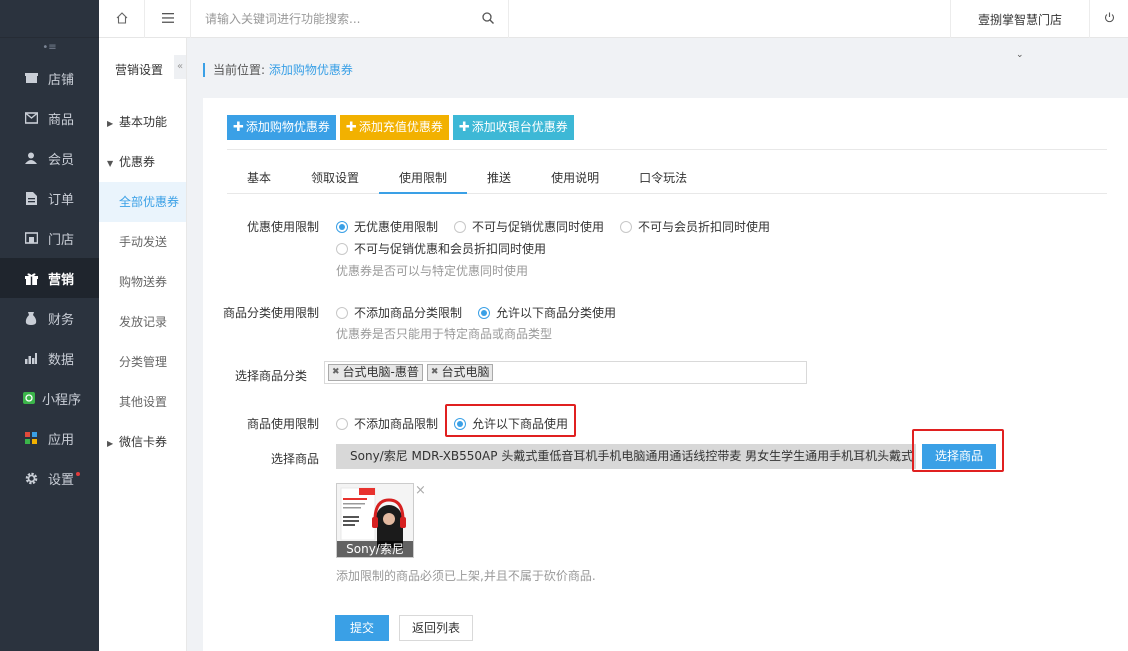 This screenshot has height=651, width=1128. What do you see at coordinates (667, 149) in the screenshot?
I see `divider` at bounding box center [667, 149].